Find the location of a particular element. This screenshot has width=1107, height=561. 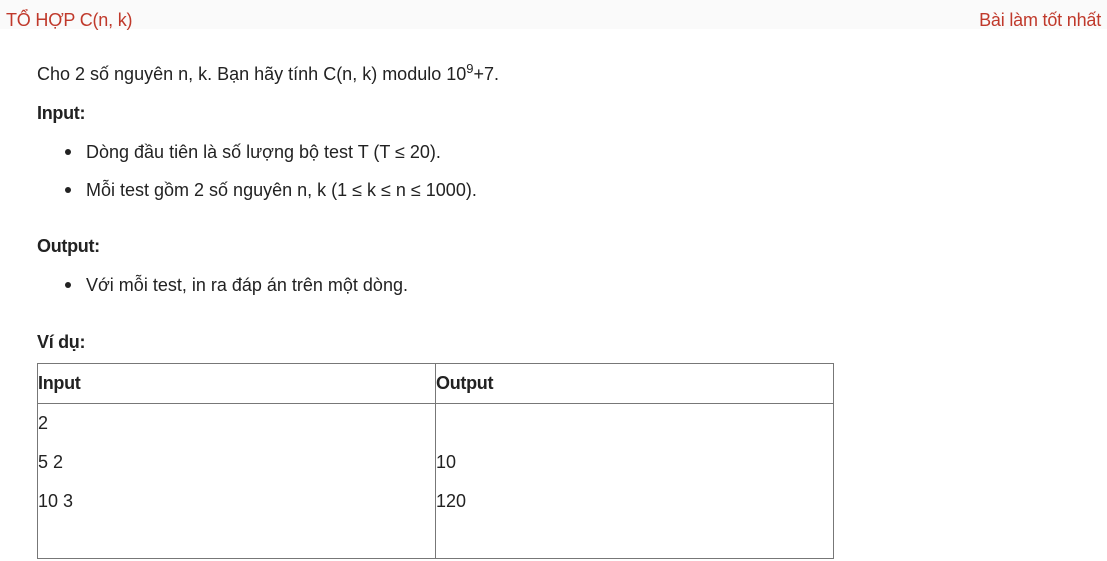

input-line: 10 3 is located at coordinates (56, 501).